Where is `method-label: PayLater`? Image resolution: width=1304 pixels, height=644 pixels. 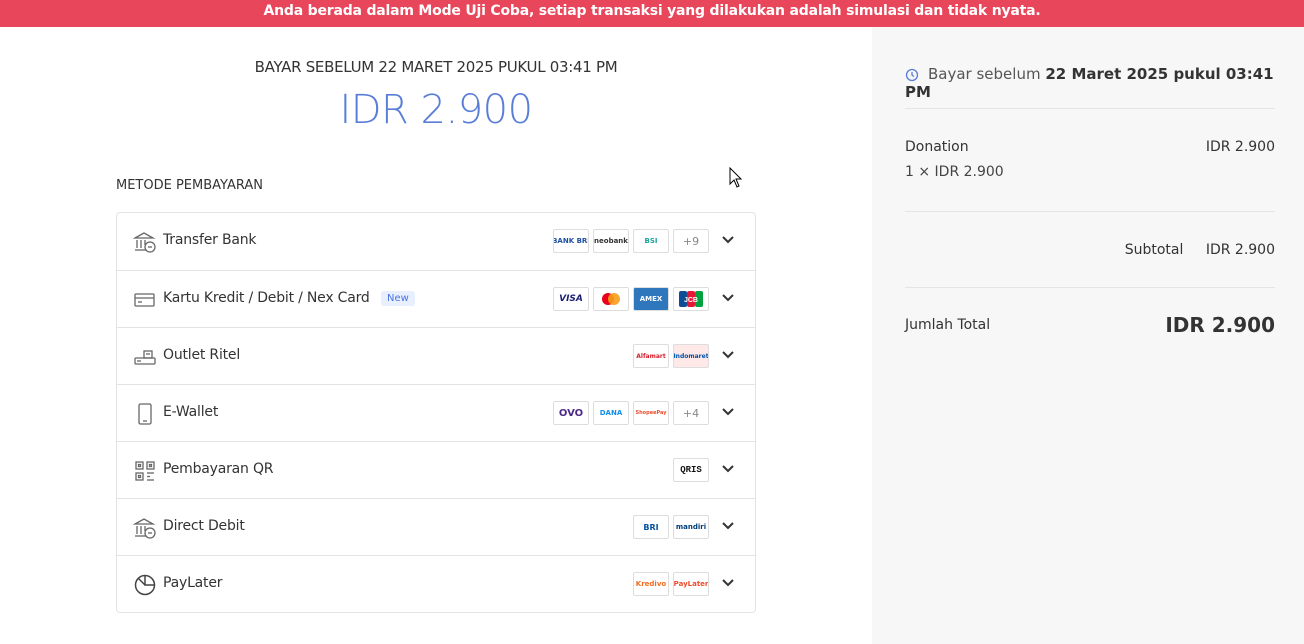 method-label: PayLater is located at coordinates (193, 583).